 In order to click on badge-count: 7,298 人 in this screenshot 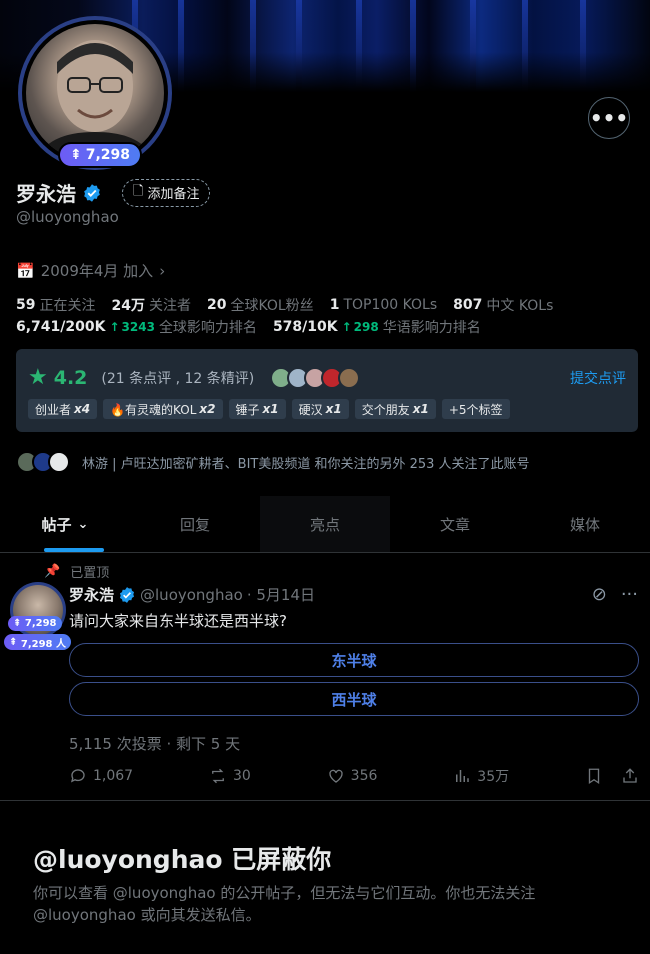, I will do `click(43, 644)`.